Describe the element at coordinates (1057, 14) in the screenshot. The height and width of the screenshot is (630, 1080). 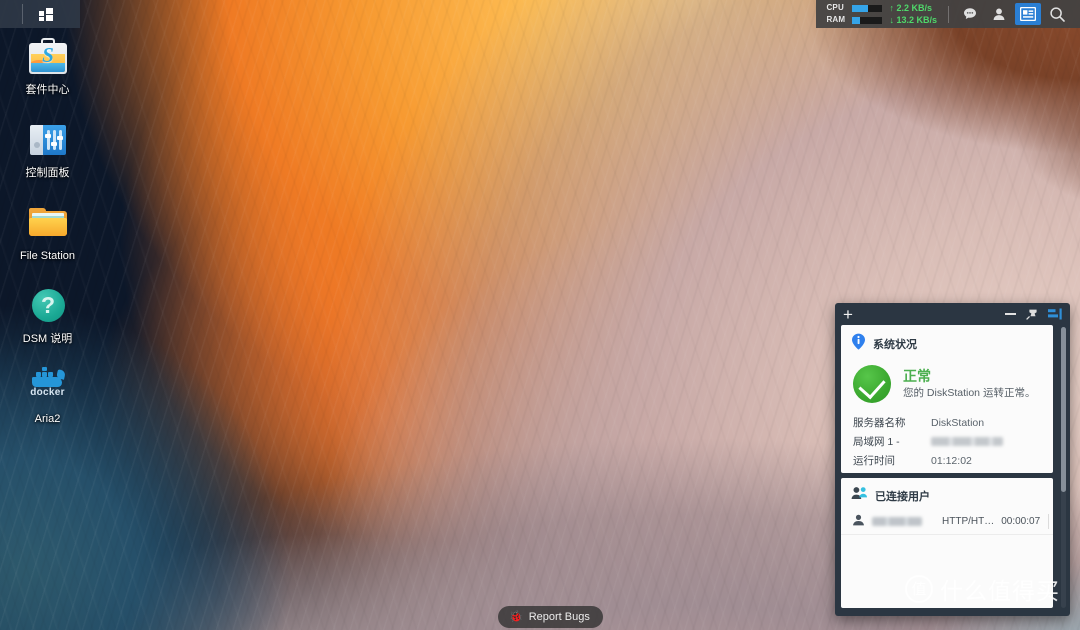
I see `search-icon` at that location.